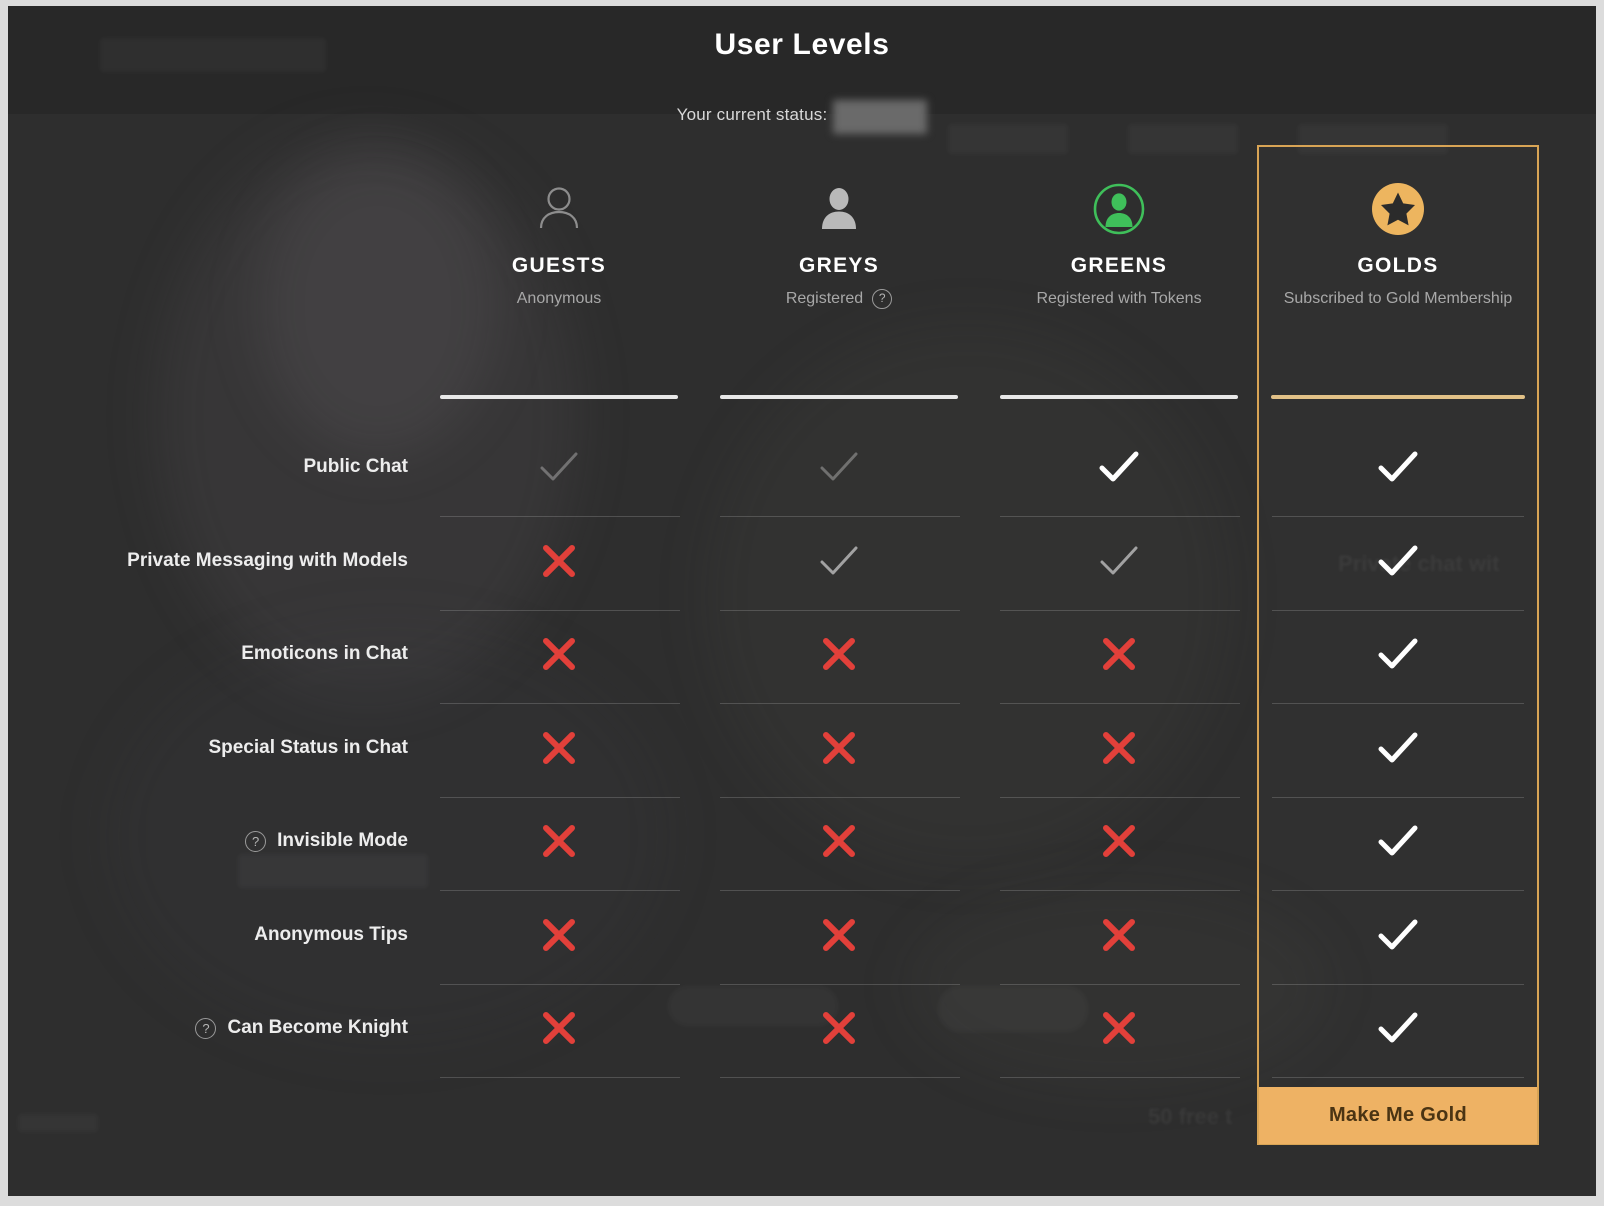 This screenshot has width=1604, height=1206. I want to click on column-header-rule-greens, so click(1119, 397).